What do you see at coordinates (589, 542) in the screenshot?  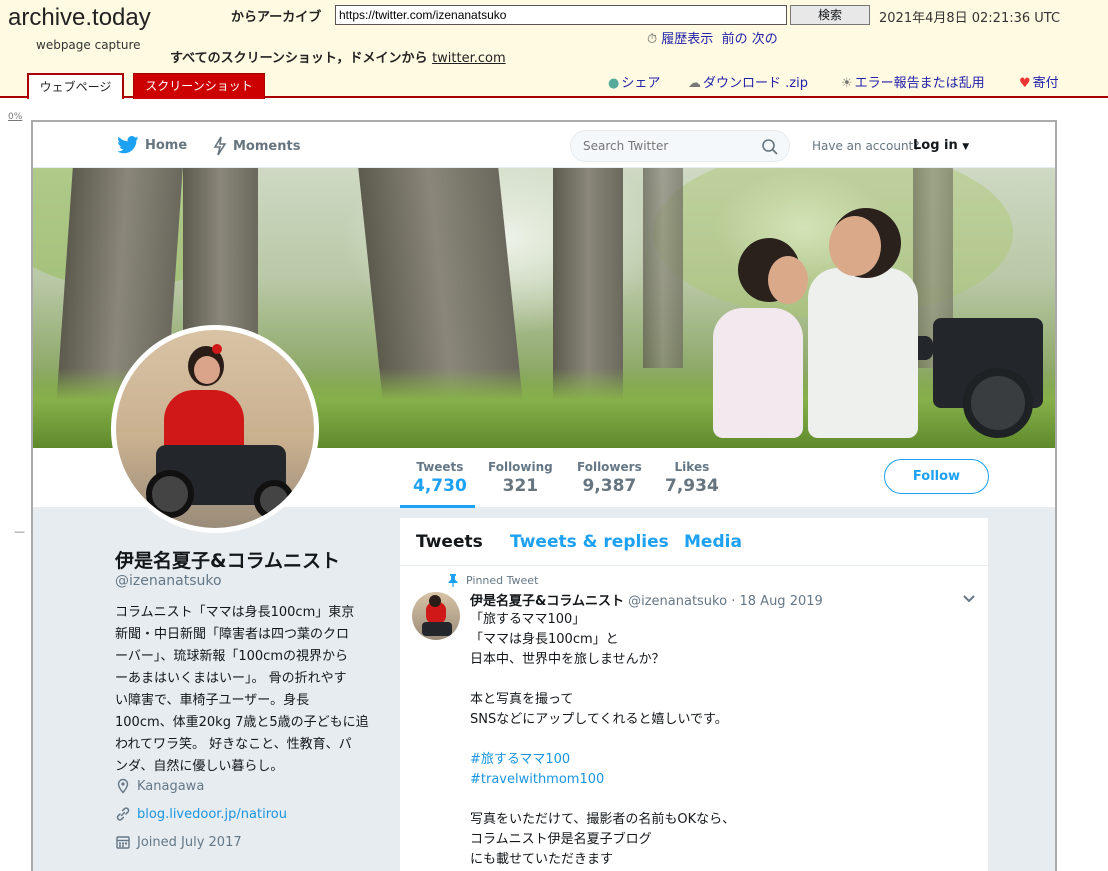 I see `tab-tweets-replies: Tweets & replies` at bounding box center [589, 542].